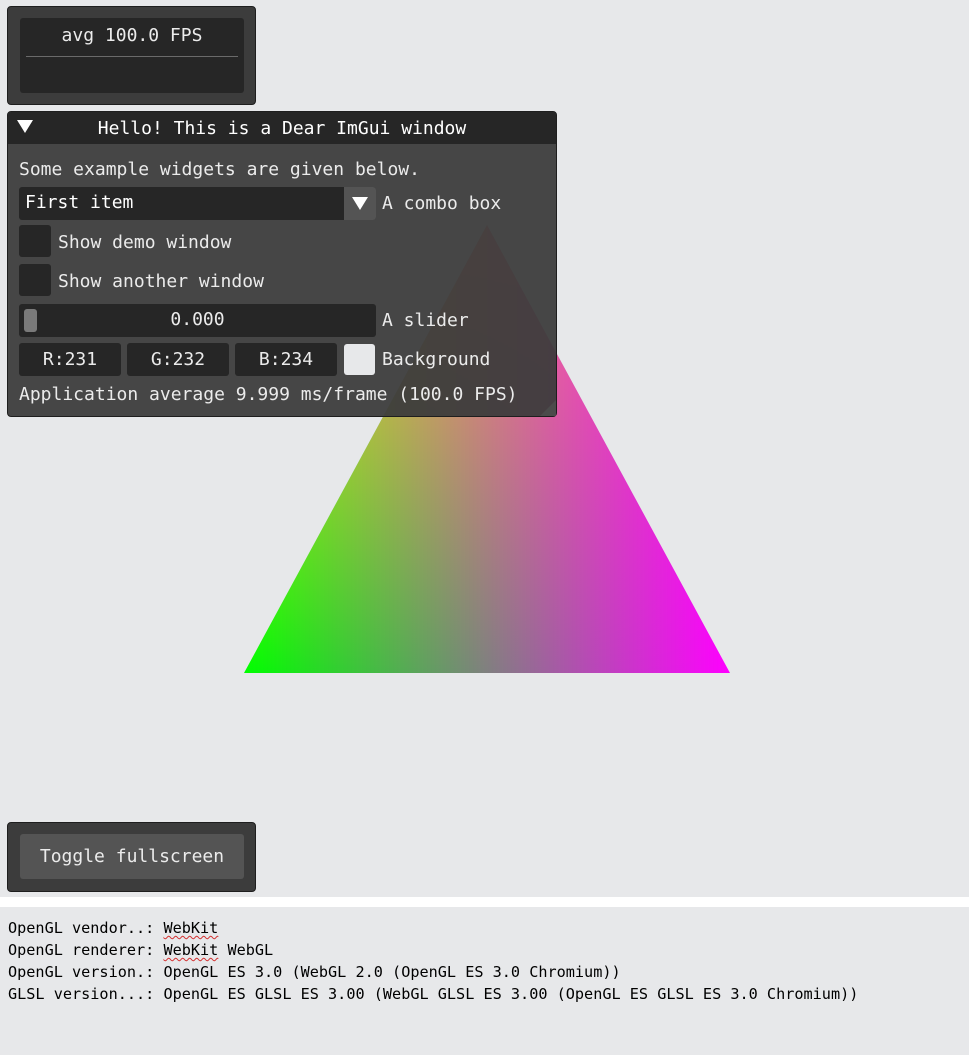 This screenshot has height=1055, width=969. I want to click on intro-text: Some example widgets are given below., so click(219, 169).